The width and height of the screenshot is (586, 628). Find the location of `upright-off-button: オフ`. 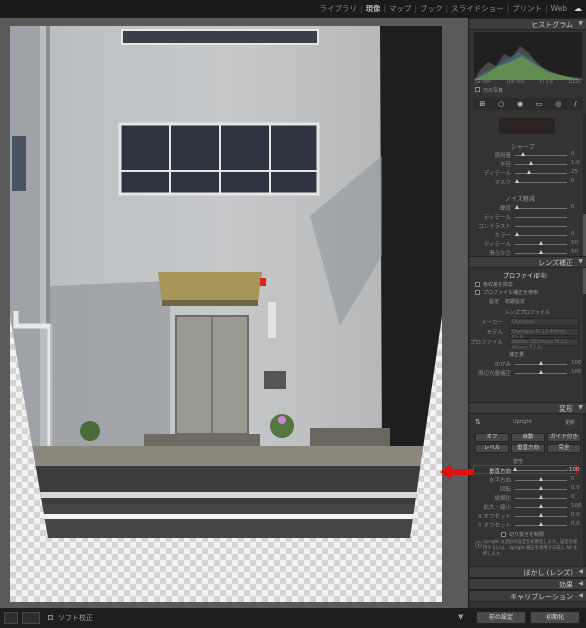

upright-off-button: オフ is located at coordinates (492, 437).